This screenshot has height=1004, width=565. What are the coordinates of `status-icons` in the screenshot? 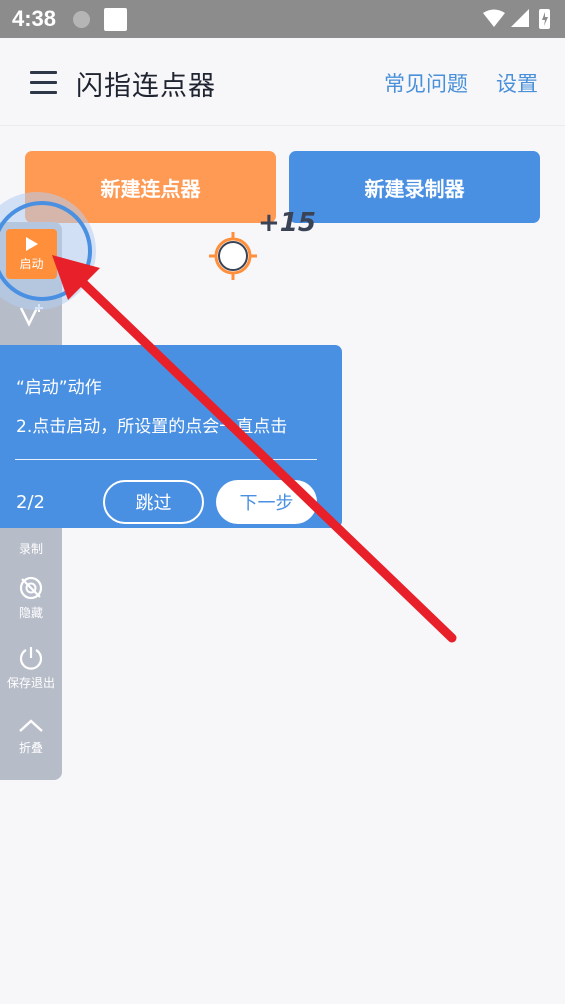 It's located at (516, 19).